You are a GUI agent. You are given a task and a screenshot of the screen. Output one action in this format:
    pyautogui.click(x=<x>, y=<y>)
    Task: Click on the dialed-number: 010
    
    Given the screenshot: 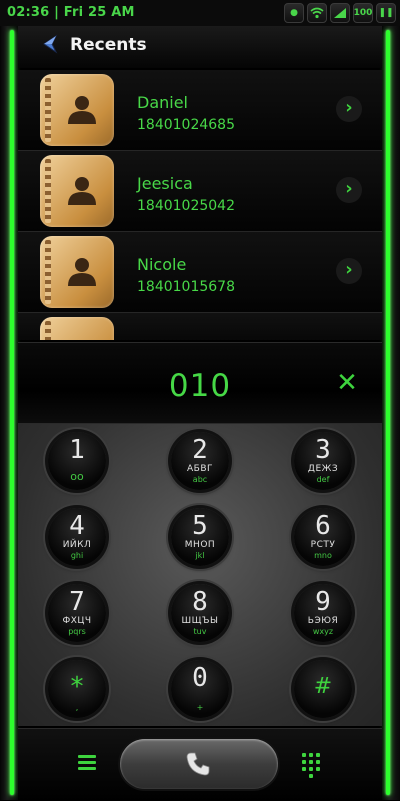 What is the action you would take?
    pyautogui.click(x=200, y=386)
    